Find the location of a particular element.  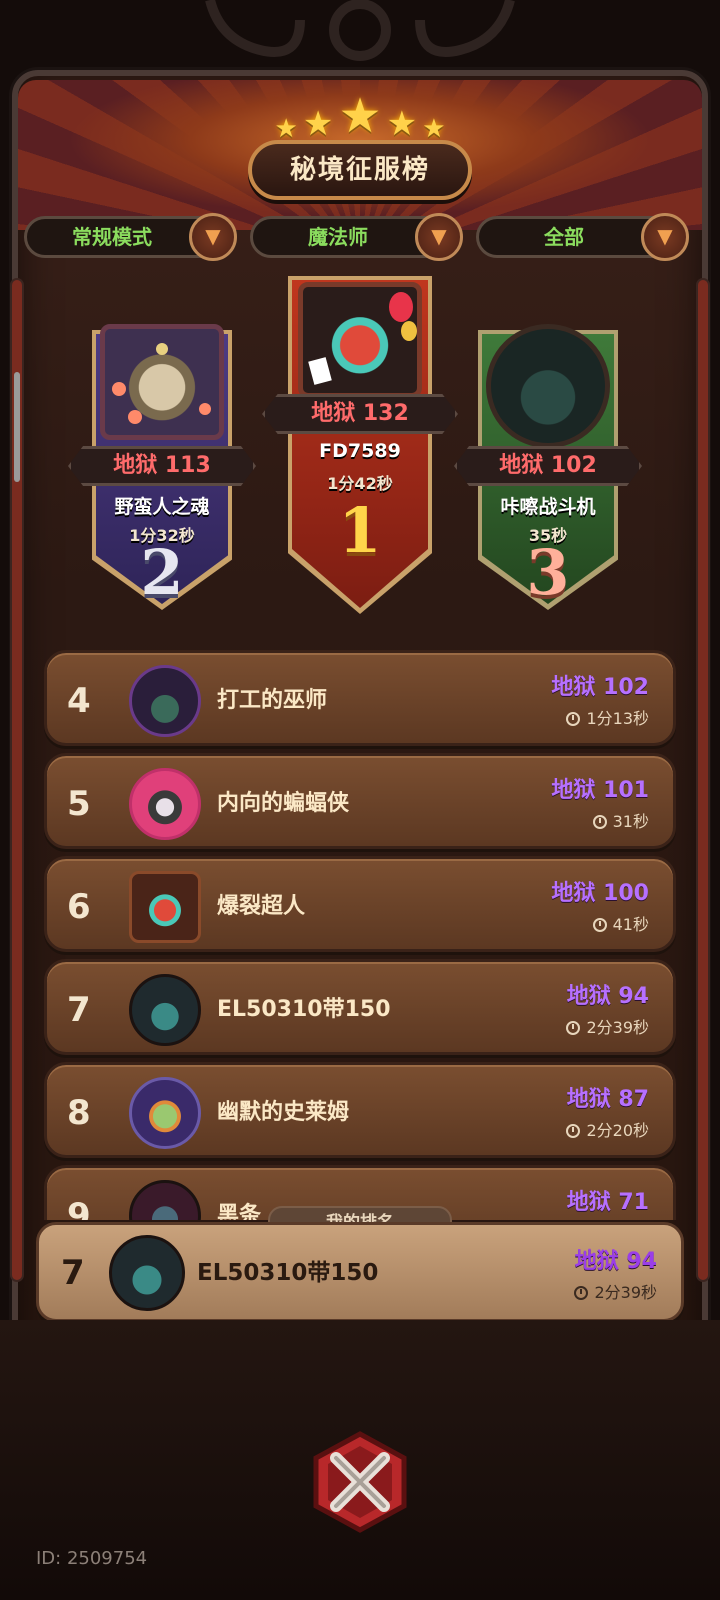

close-x-icon is located at coordinates (360, 1482).